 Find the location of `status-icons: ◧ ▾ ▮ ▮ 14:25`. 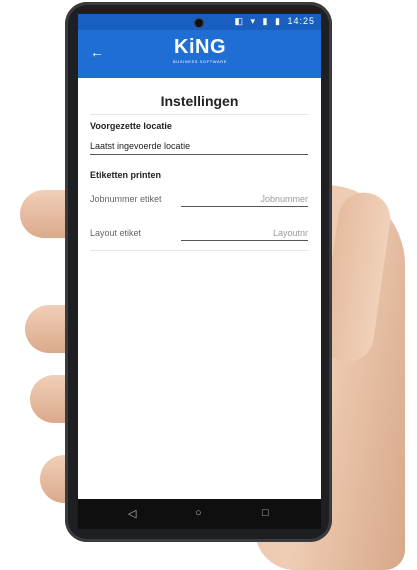

status-icons: ◧ ▾ ▮ ▮ 14:25 is located at coordinates (273, 21).